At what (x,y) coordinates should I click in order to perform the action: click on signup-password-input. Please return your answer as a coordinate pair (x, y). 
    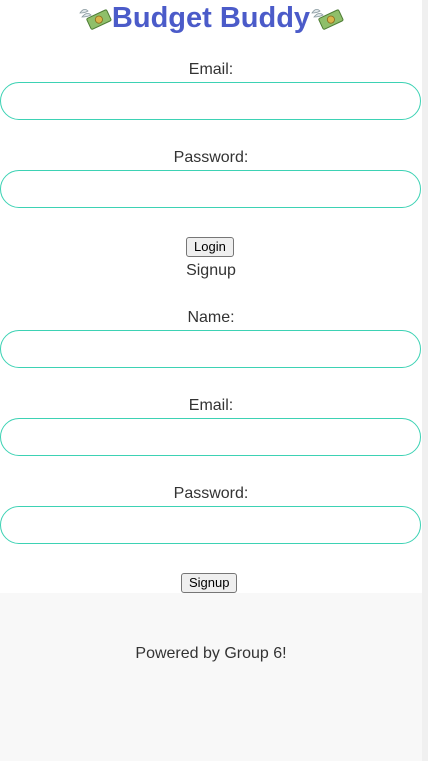
    Looking at the image, I should click on (210, 525).